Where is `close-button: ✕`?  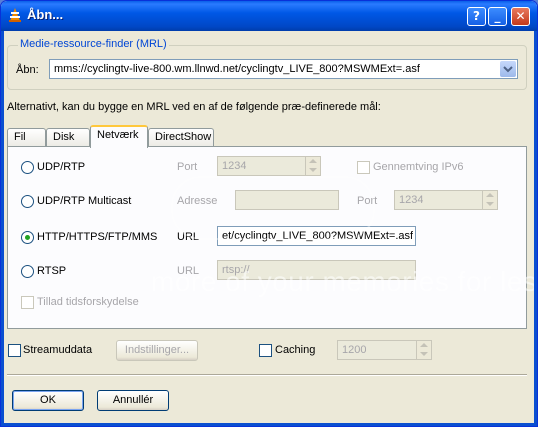 close-button: ✕ is located at coordinates (520, 16).